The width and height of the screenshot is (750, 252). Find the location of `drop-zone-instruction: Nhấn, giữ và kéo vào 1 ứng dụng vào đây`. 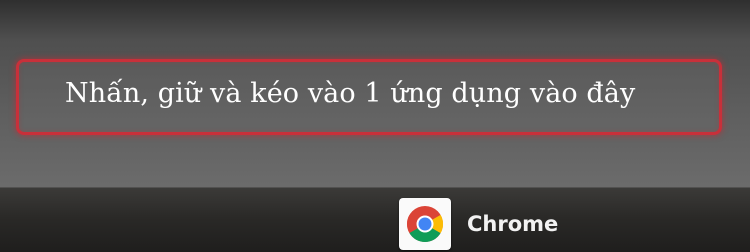

drop-zone-instruction: Nhấn, giữ và kéo vào 1 ứng dụng vào đây is located at coordinates (350, 93).